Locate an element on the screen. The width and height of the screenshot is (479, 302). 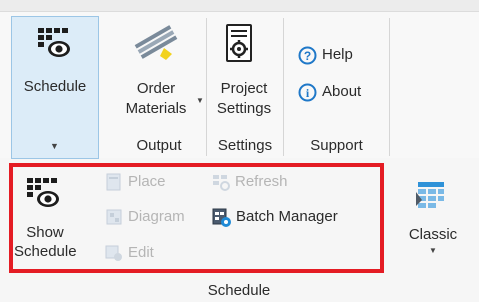
project-settings-line2: Settings is located at coordinates (244, 108).